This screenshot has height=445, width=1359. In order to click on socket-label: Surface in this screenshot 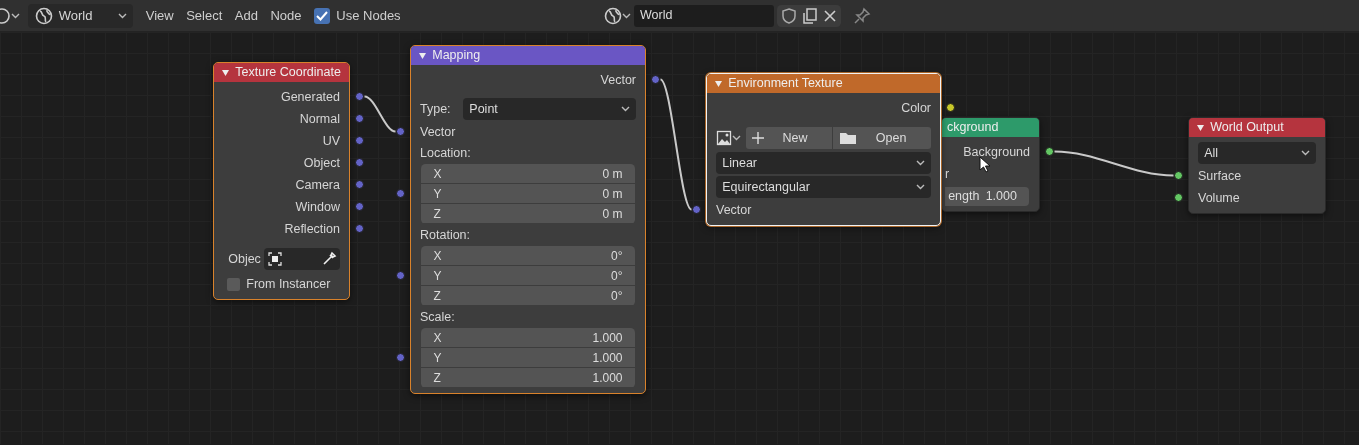, I will do `click(1220, 176)`.